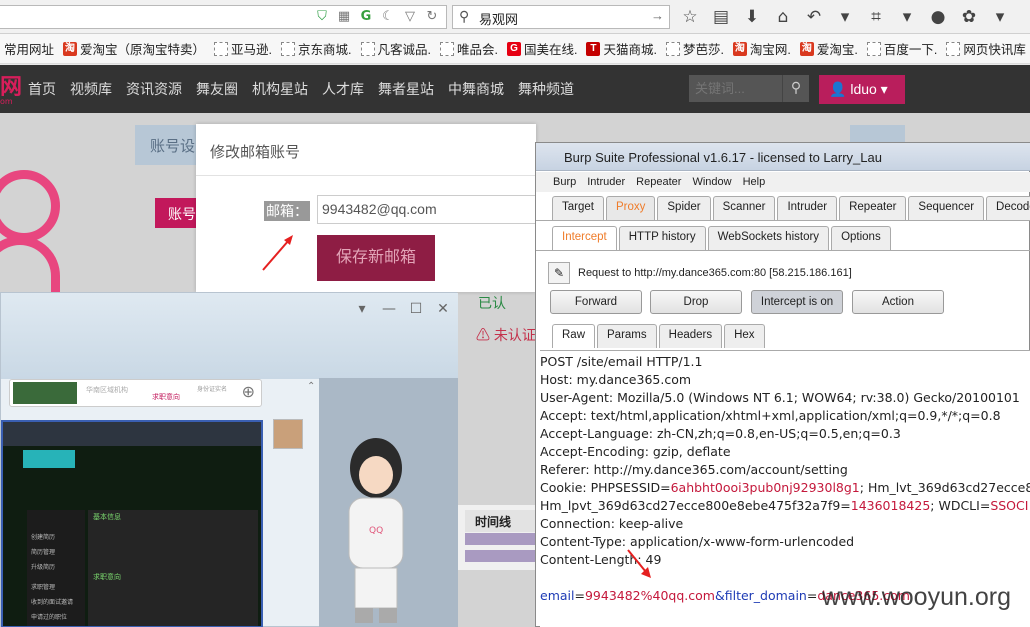 The width and height of the screenshot is (1030, 627). Describe the element at coordinates (946, 208) in the screenshot. I see `burp-tab: Sequencer` at that location.